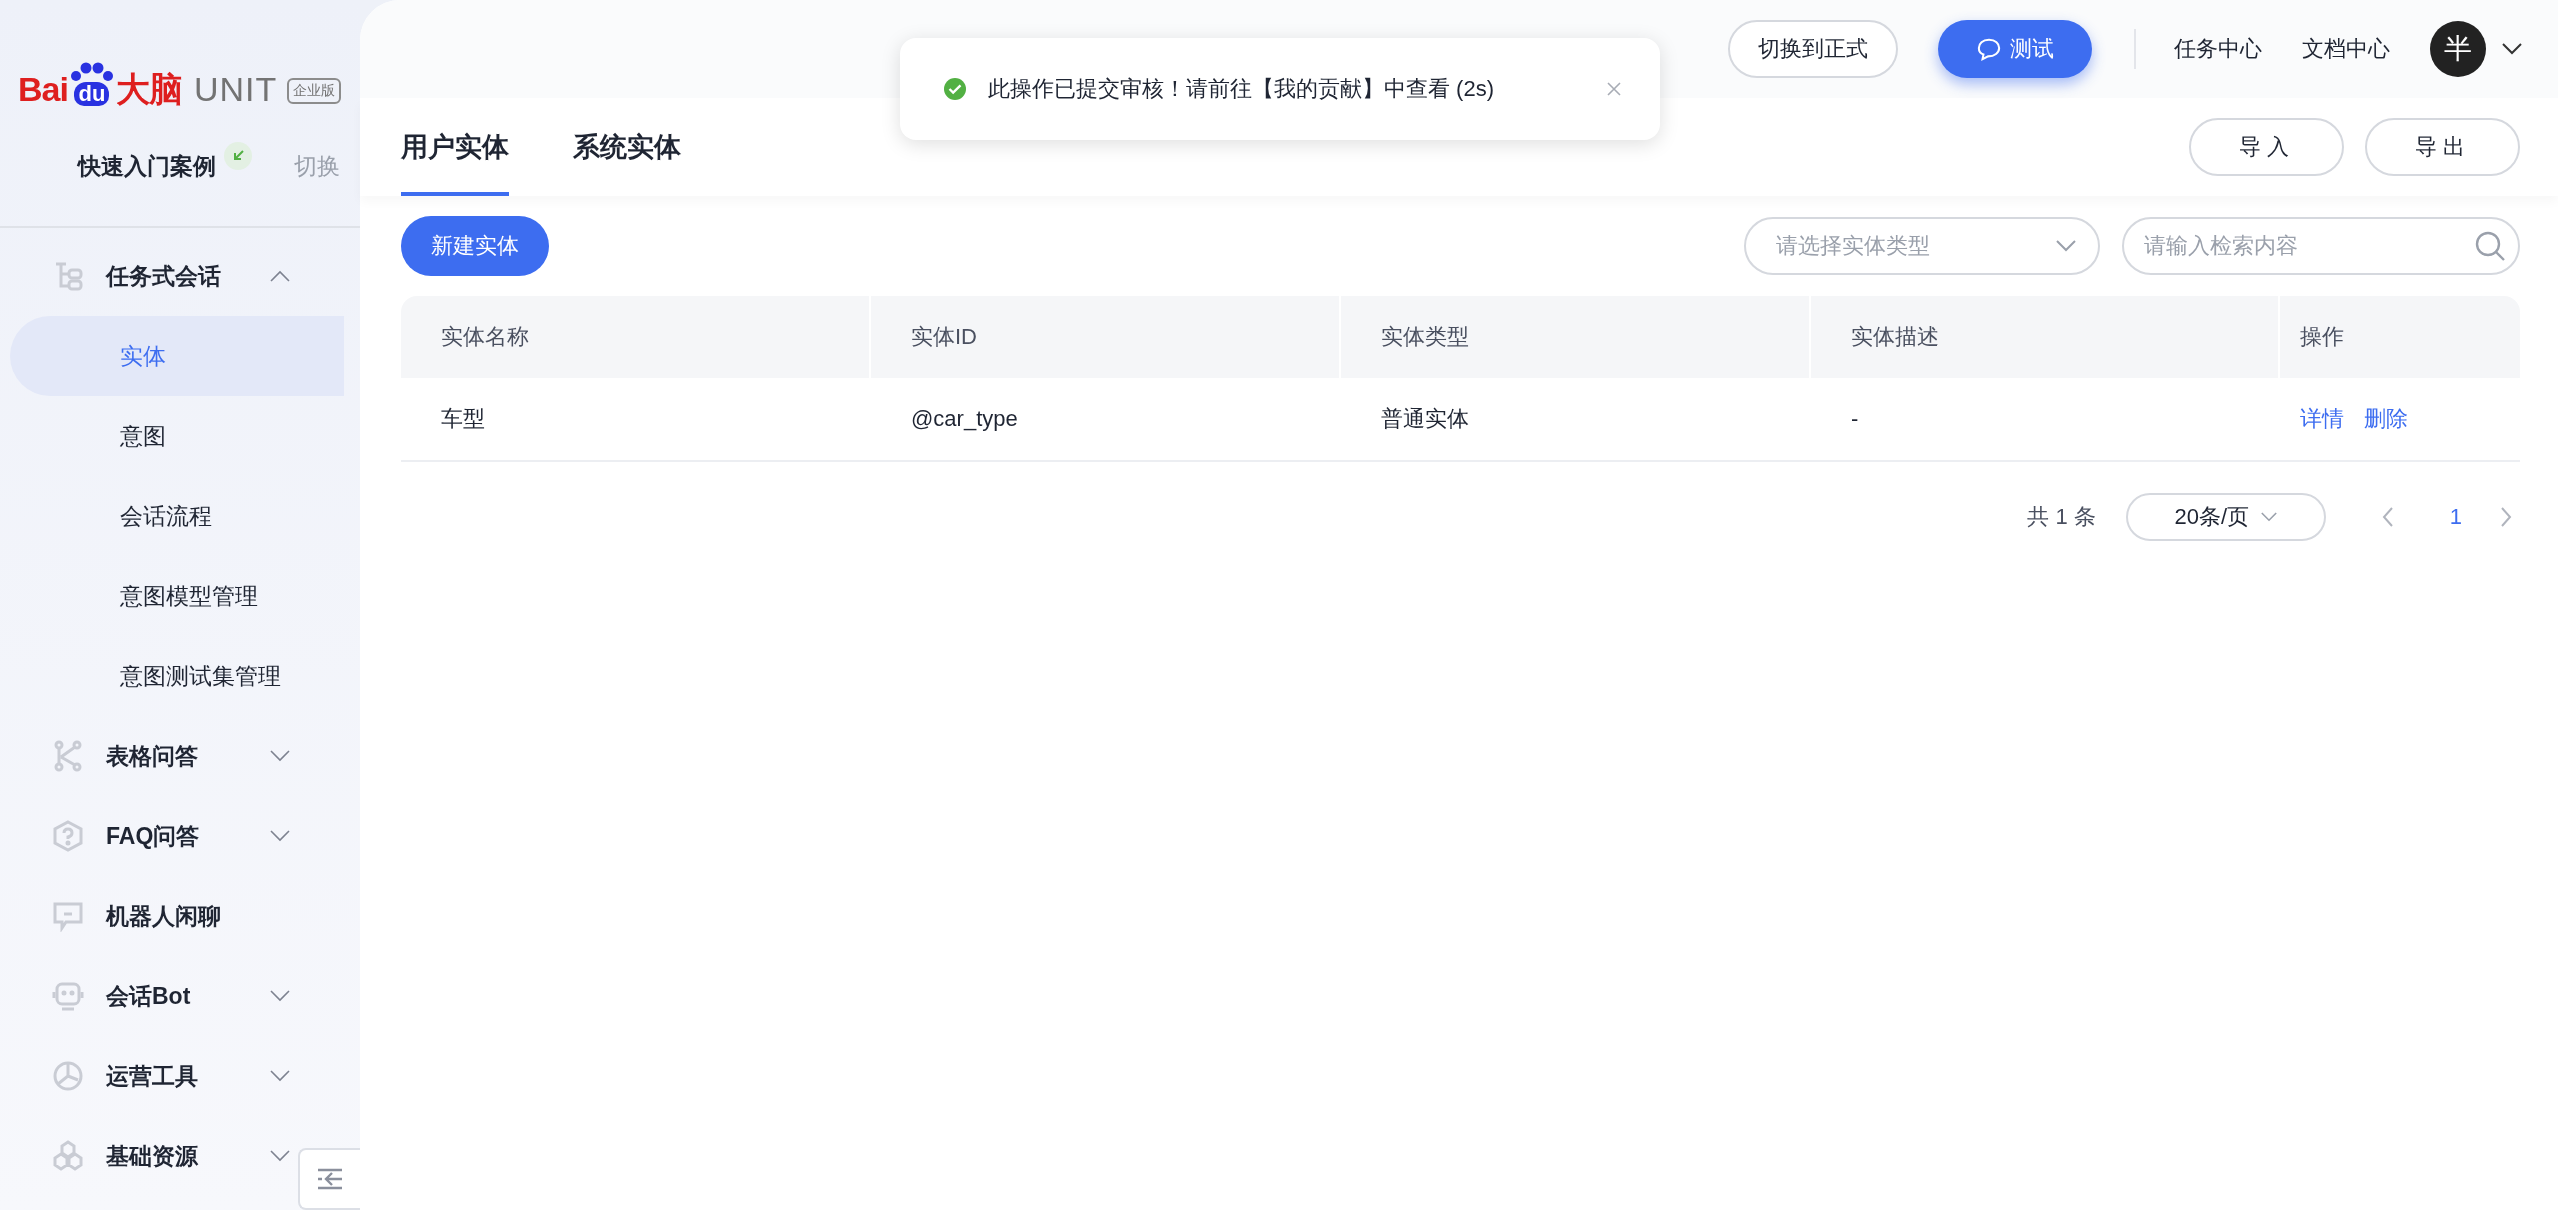  What do you see at coordinates (68, 1156) in the screenshot?
I see `hexagons-icon` at bounding box center [68, 1156].